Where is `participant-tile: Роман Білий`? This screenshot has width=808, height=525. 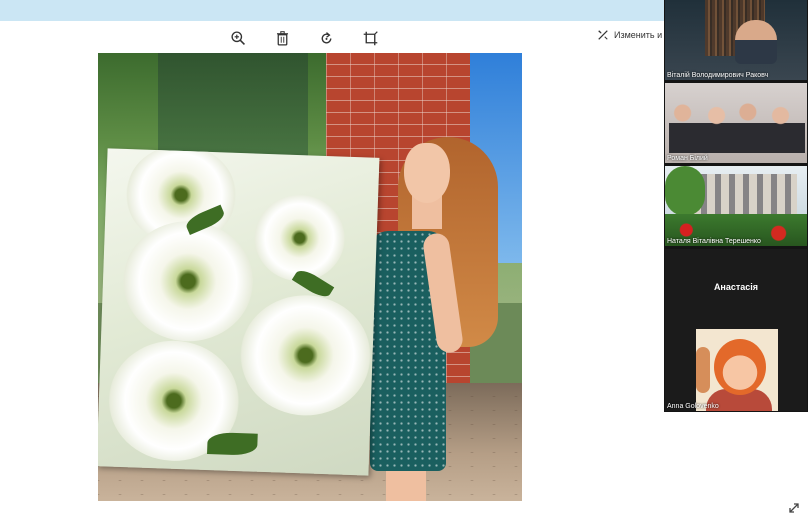 participant-tile: Роман Білий is located at coordinates (736, 123).